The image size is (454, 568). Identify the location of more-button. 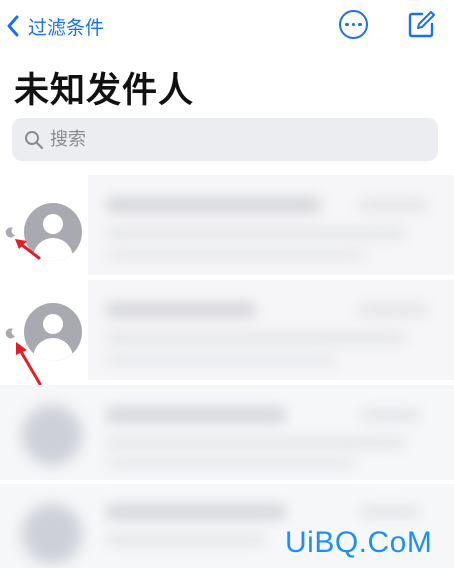
(353, 24).